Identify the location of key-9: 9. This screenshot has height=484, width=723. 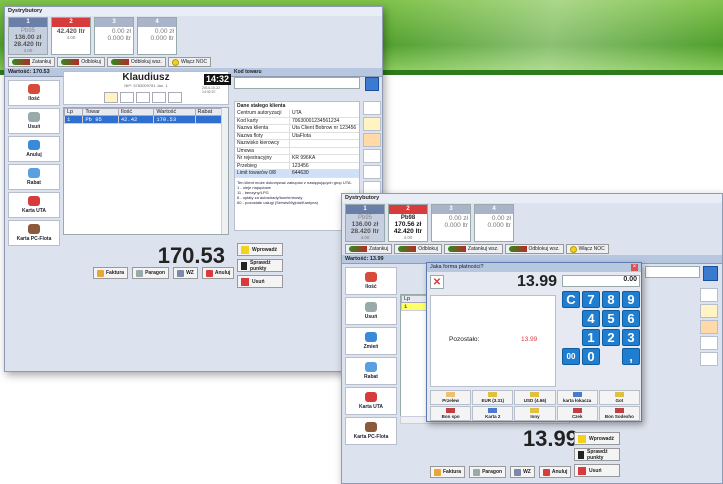
(631, 299).